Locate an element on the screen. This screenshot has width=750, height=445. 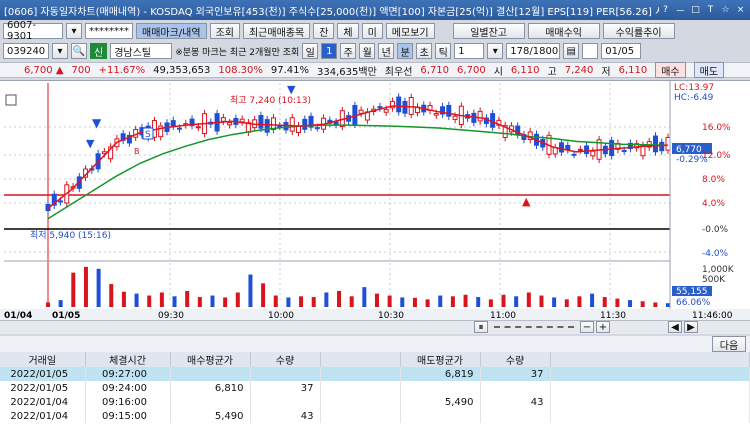
password-input: ******** is located at coordinates (109, 31).